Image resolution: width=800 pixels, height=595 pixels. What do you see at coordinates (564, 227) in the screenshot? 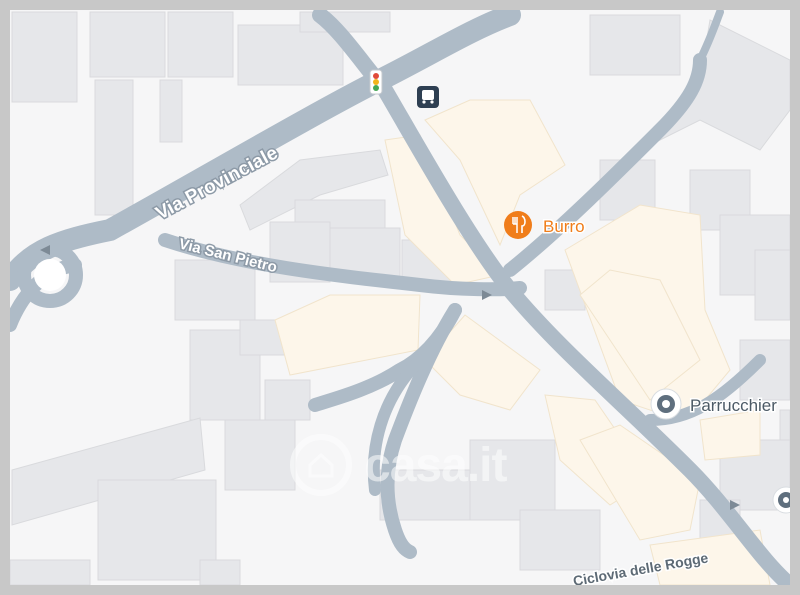
I see `poi-label-burro: Burro` at bounding box center [564, 227].